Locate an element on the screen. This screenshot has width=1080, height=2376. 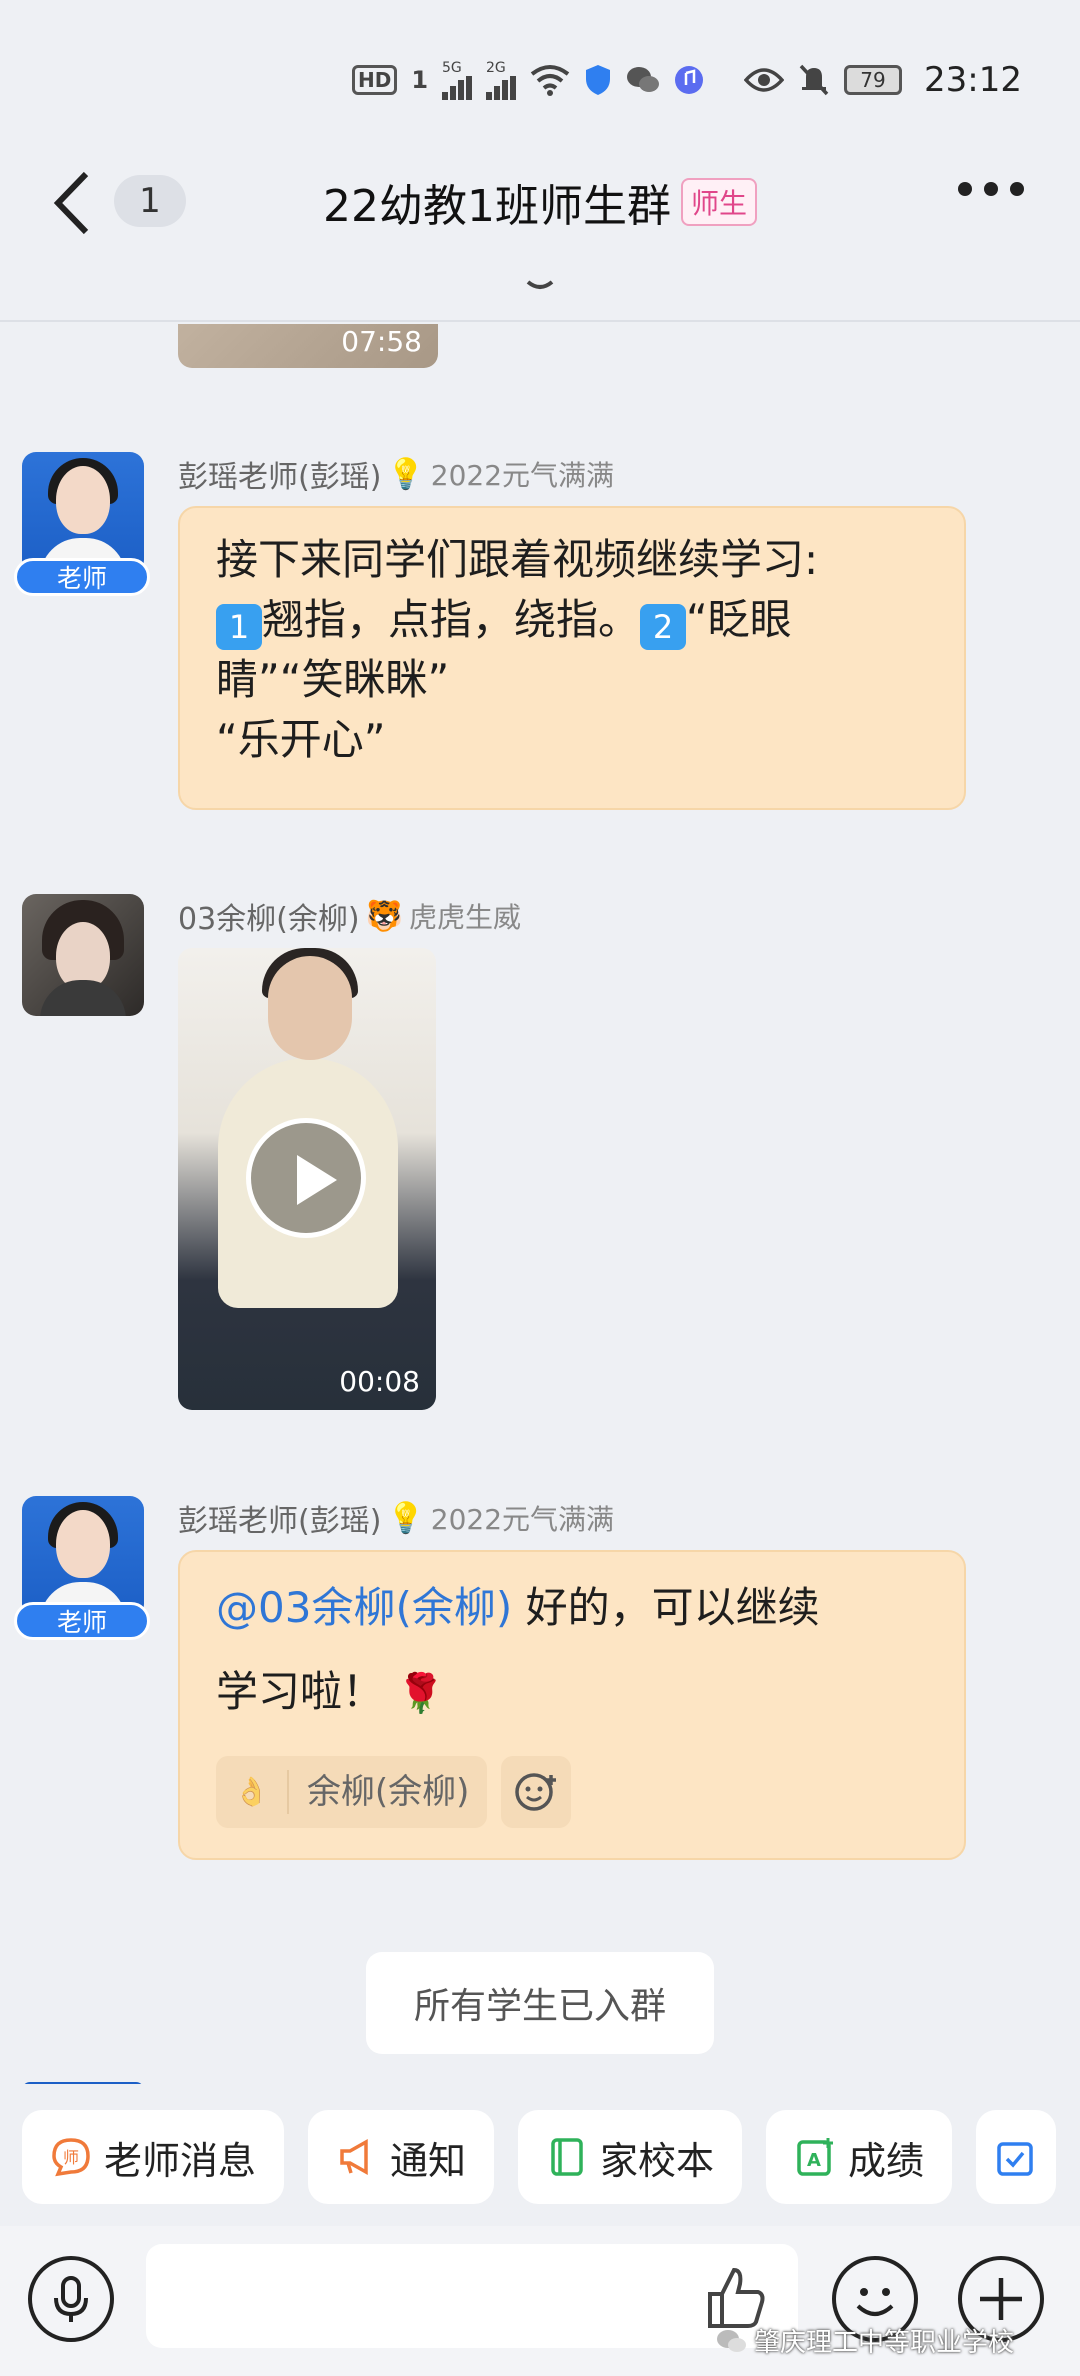
expand-chevron-icon is located at coordinates (540, 285).